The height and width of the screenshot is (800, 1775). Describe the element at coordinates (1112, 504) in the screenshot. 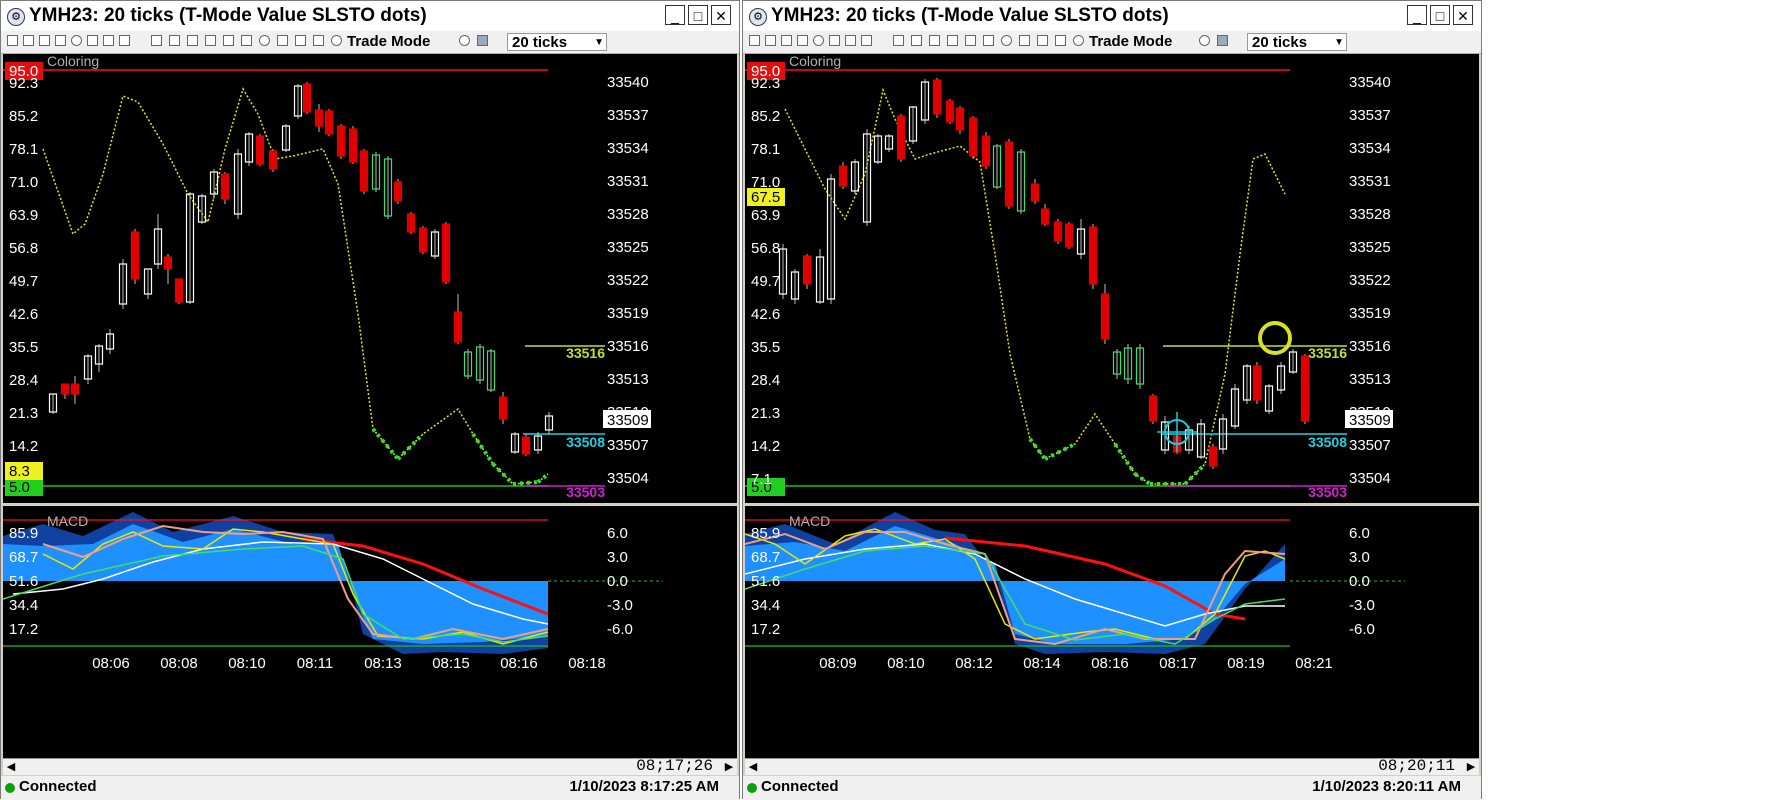

I see `panel-splitter` at that location.